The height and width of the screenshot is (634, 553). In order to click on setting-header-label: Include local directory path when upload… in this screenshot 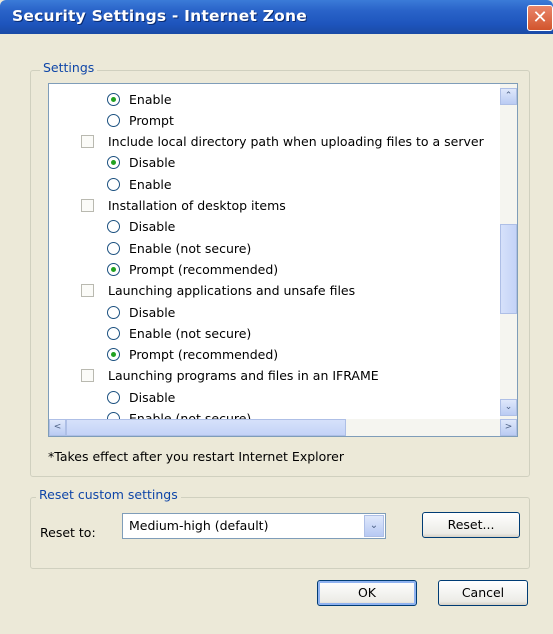, I will do `click(296, 142)`.